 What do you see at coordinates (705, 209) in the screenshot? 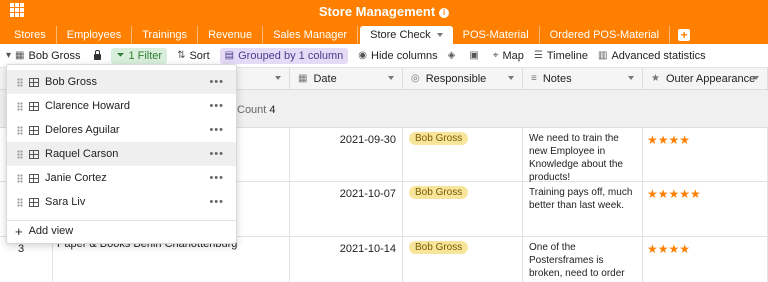
I see `rating-cell: ★★★★★` at bounding box center [705, 209].